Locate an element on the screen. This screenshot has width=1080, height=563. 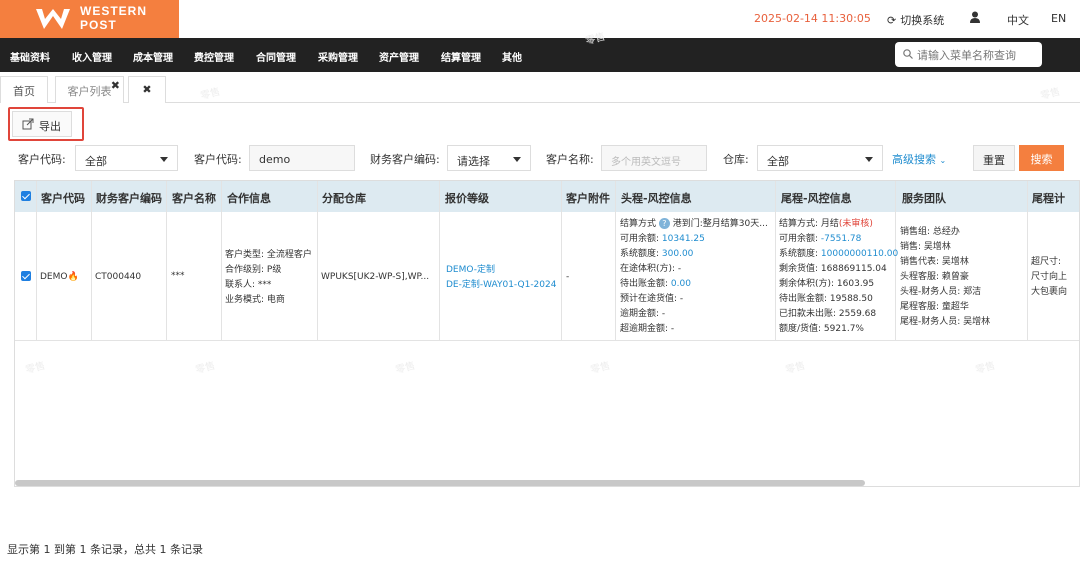
nav-item-purchase: 采购管理 is located at coordinates (338, 56).